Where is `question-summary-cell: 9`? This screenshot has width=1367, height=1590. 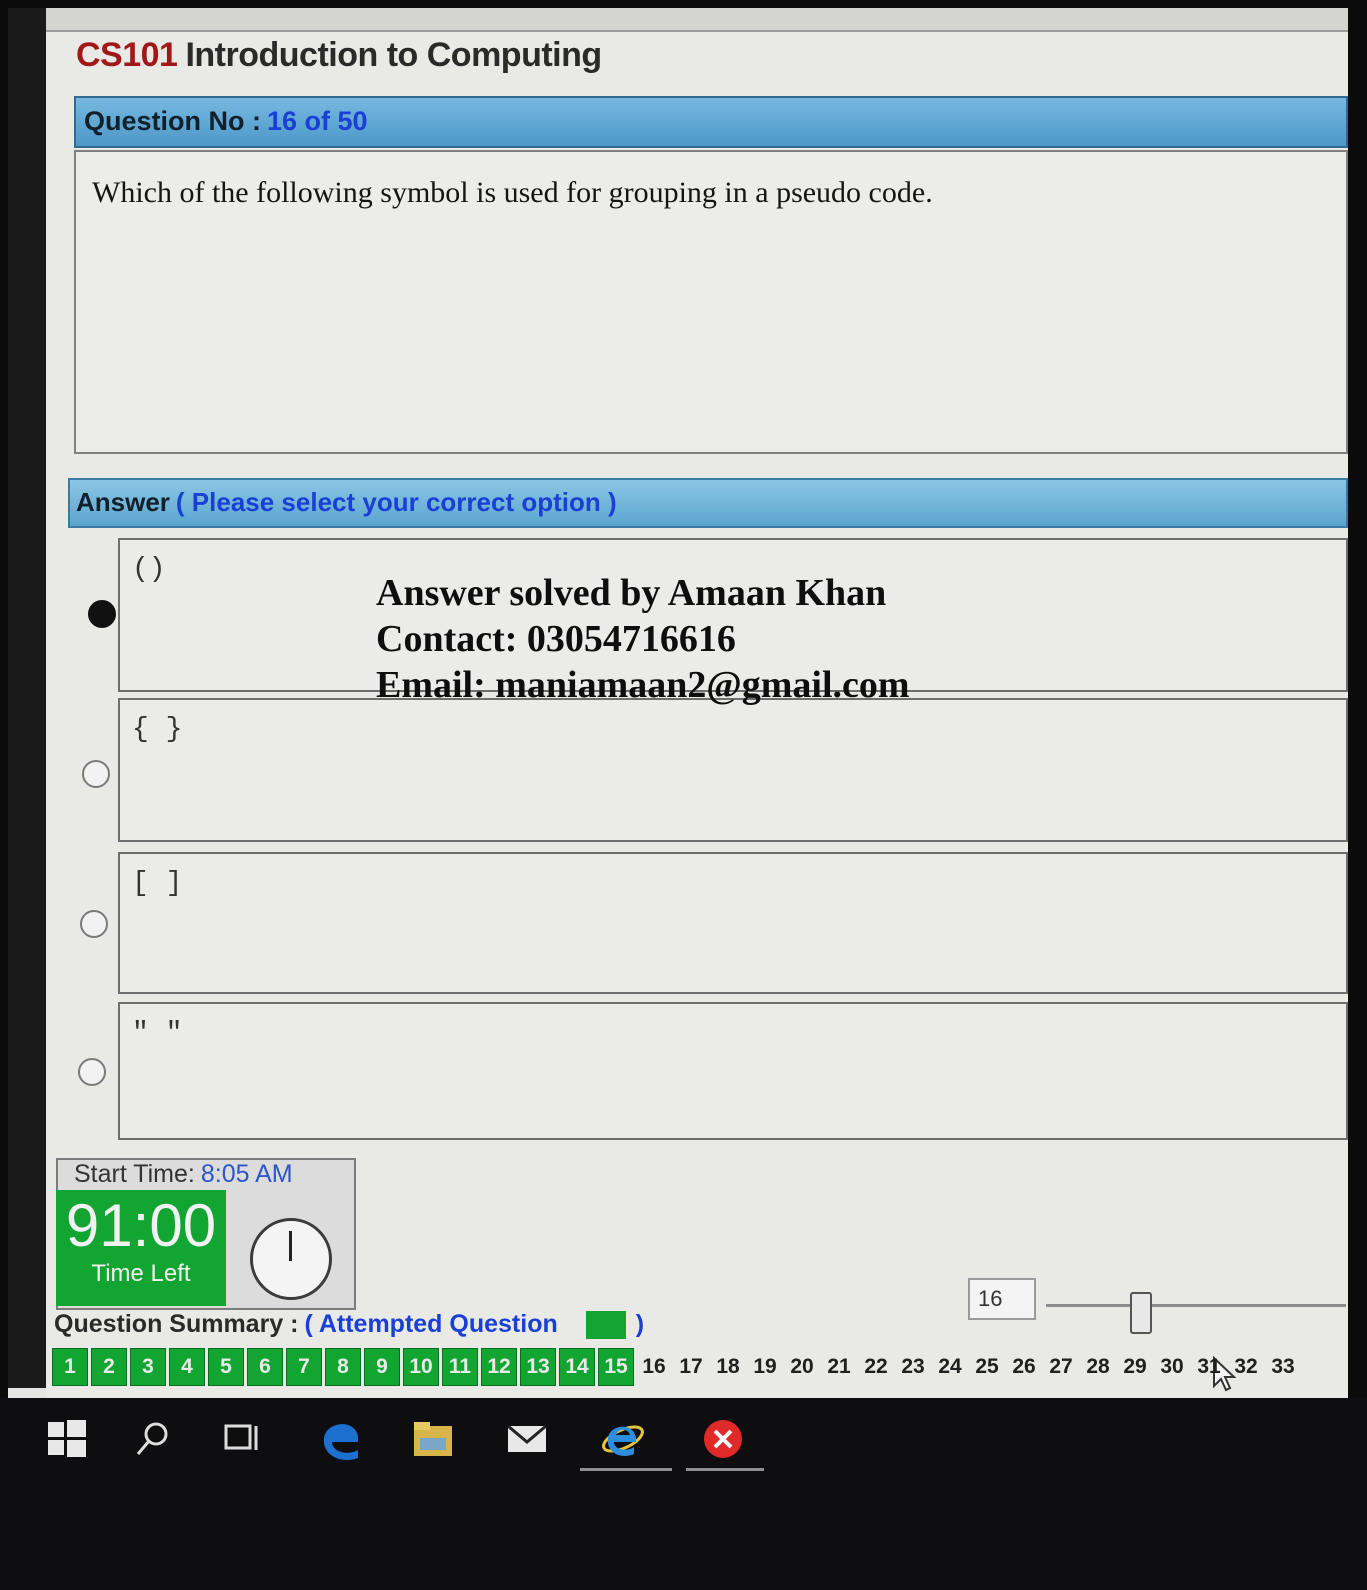
question-summary-cell: 9 is located at coordinates (382, 1367).